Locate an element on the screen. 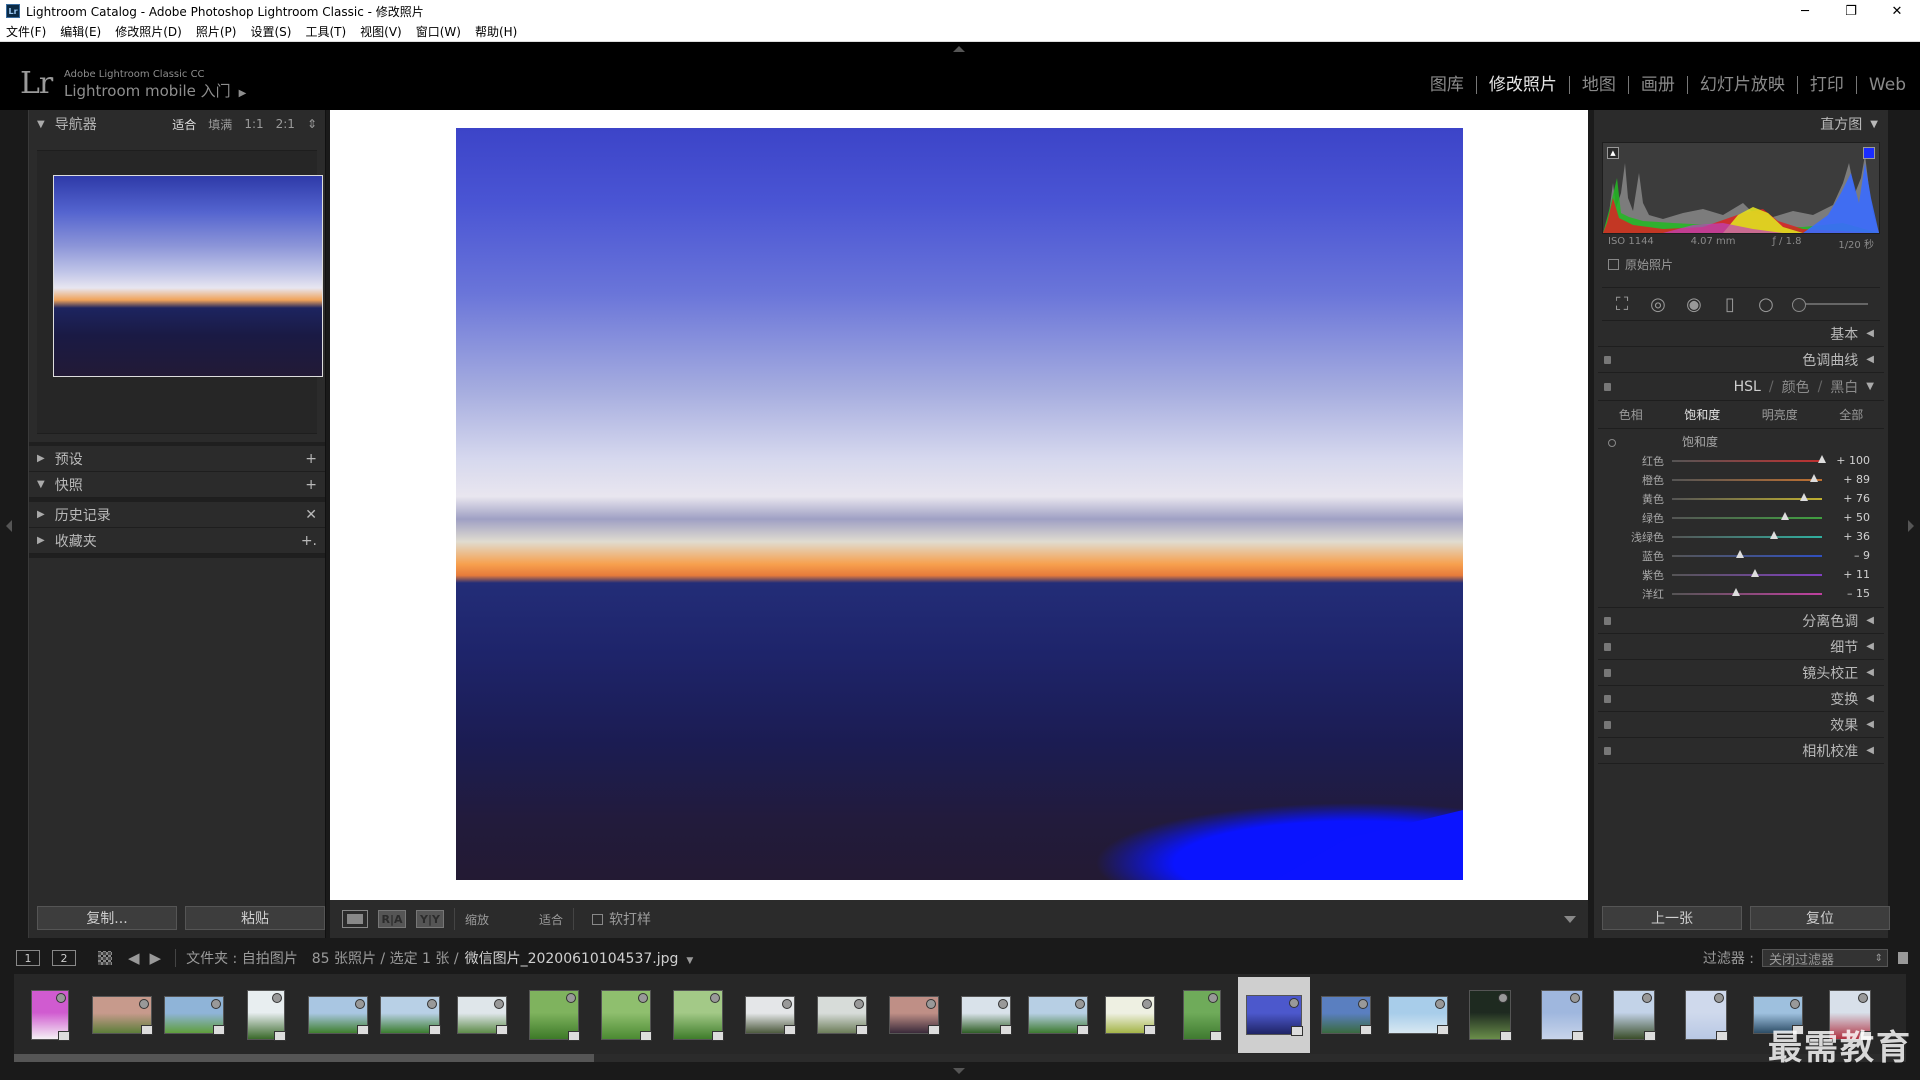 The image size is (1920, 1080). maximize-button: ❐ is located at coordinates (1851, 11).